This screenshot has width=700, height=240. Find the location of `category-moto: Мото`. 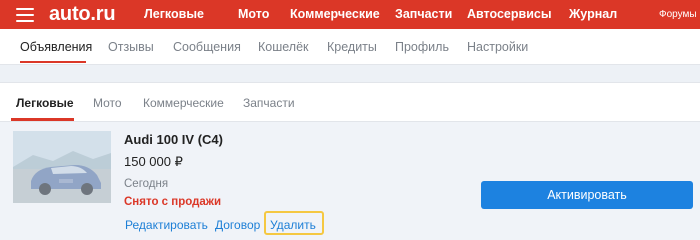

category-moto: Мото is located at coordinates (107, 103).